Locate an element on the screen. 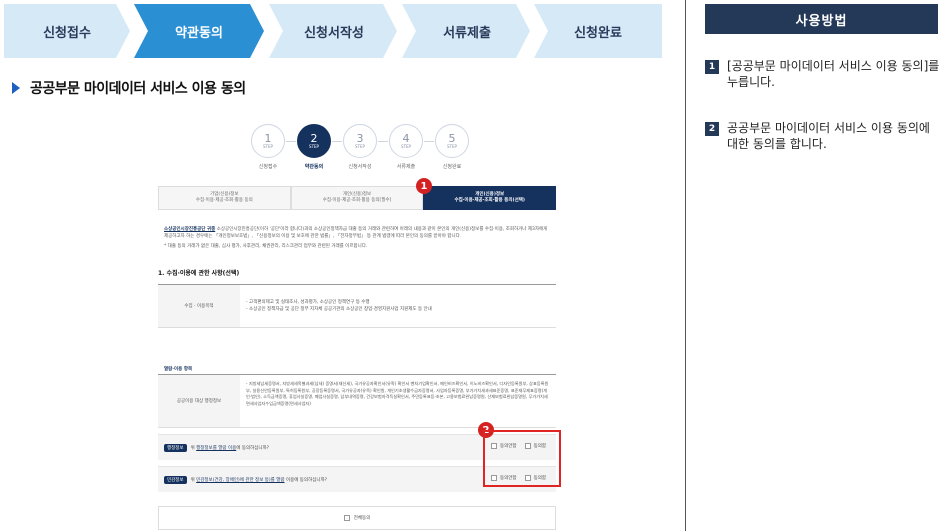 This screenshot has width=942, height=531. mini-step-4: 4 STEP 서류제출 is located at coordinates (406, 147).